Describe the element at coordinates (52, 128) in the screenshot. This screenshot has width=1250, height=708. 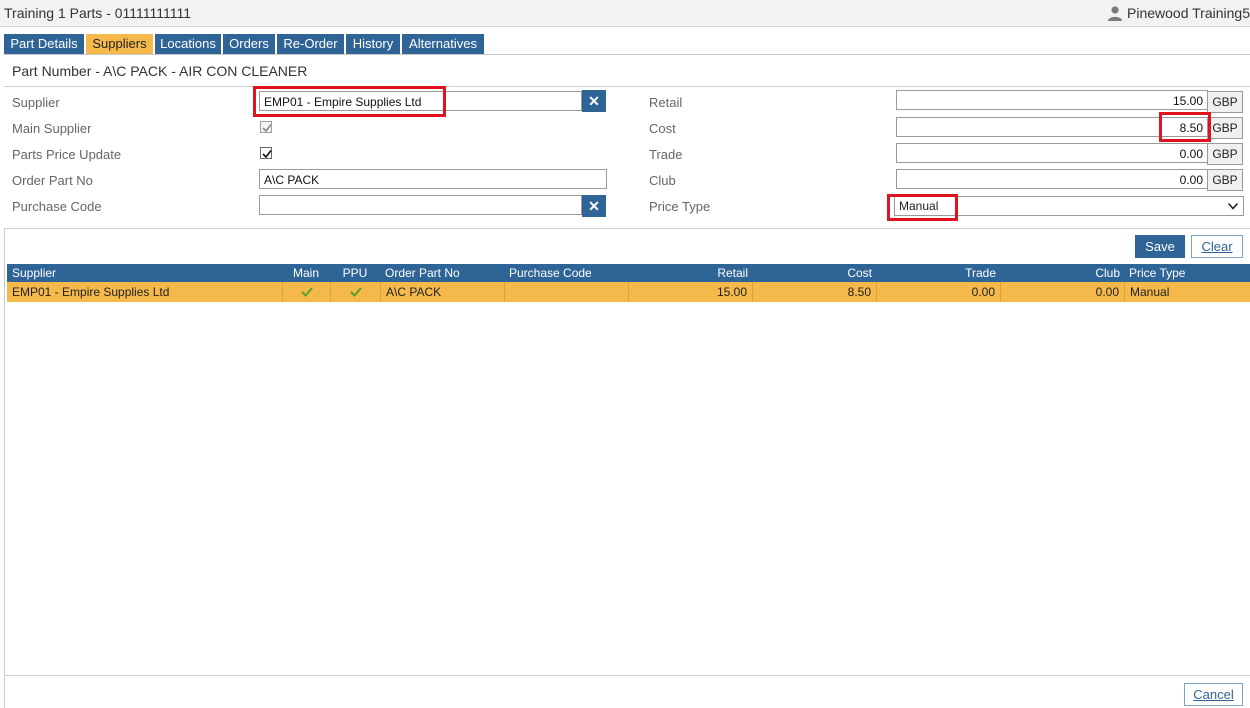
I see `main-supplier-label: Main Supplier` at that location.